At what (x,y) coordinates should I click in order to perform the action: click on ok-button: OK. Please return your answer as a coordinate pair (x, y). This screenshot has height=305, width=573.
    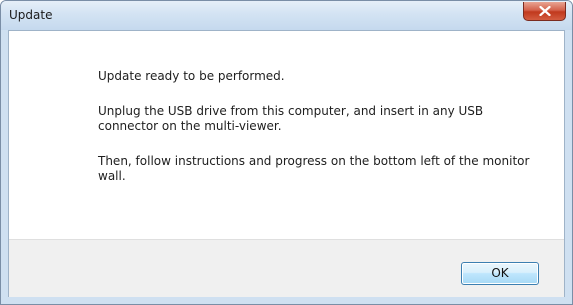
    Looking at the image, I should click on (500, 273).